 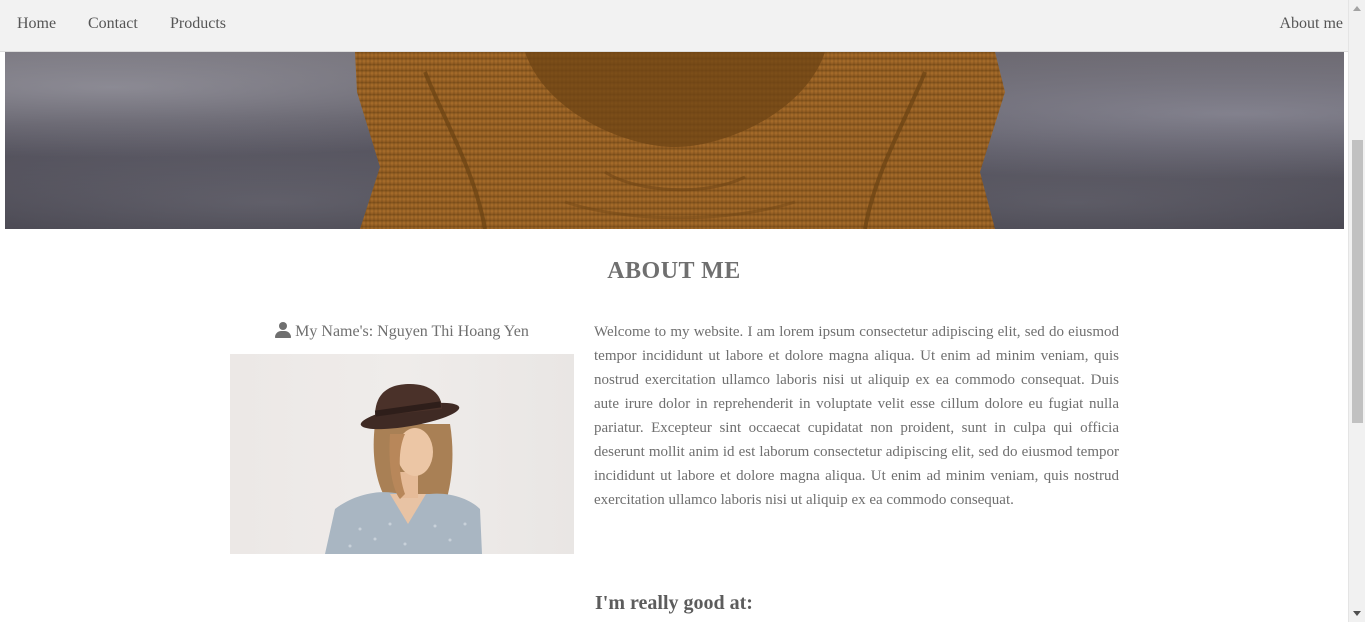 I want to click on portrait-graphic, so click(x=403, y=469).